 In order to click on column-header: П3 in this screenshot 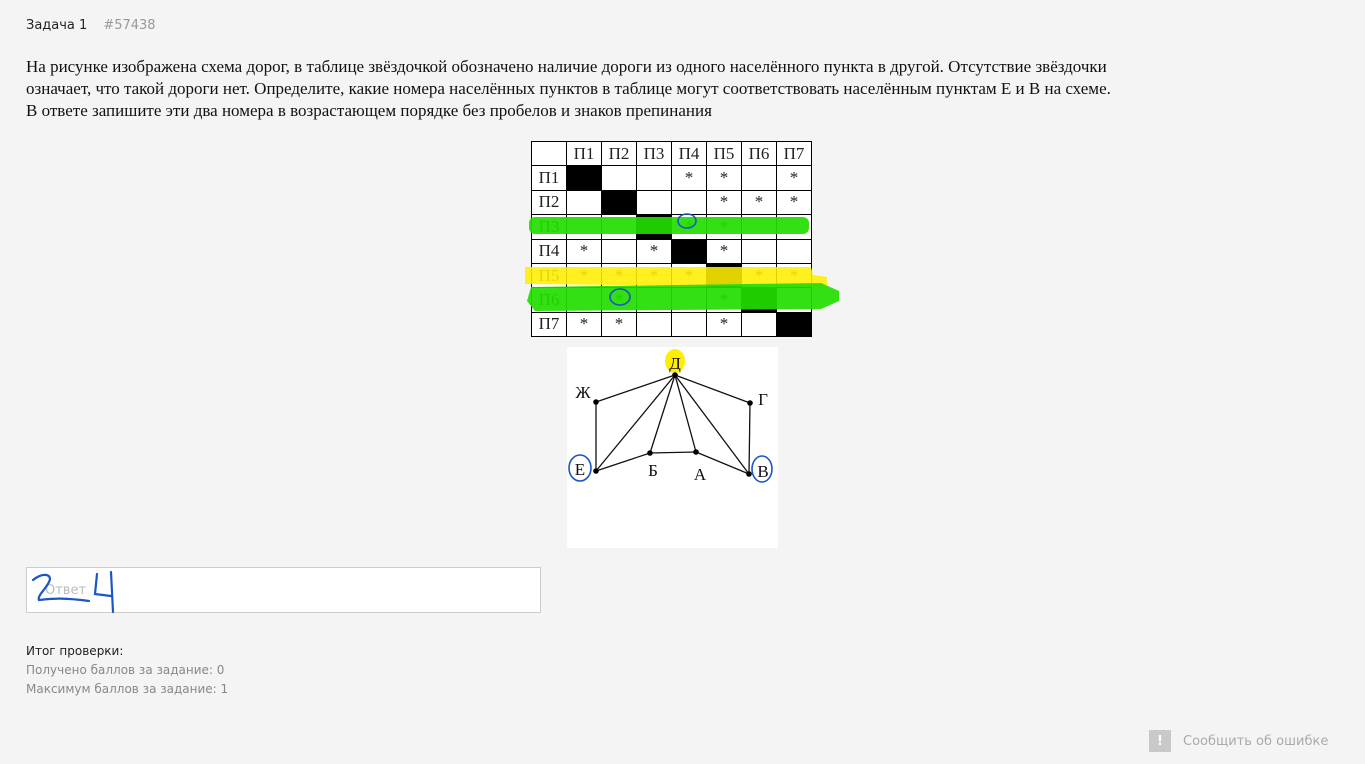, I will do `click(654, 153)`.